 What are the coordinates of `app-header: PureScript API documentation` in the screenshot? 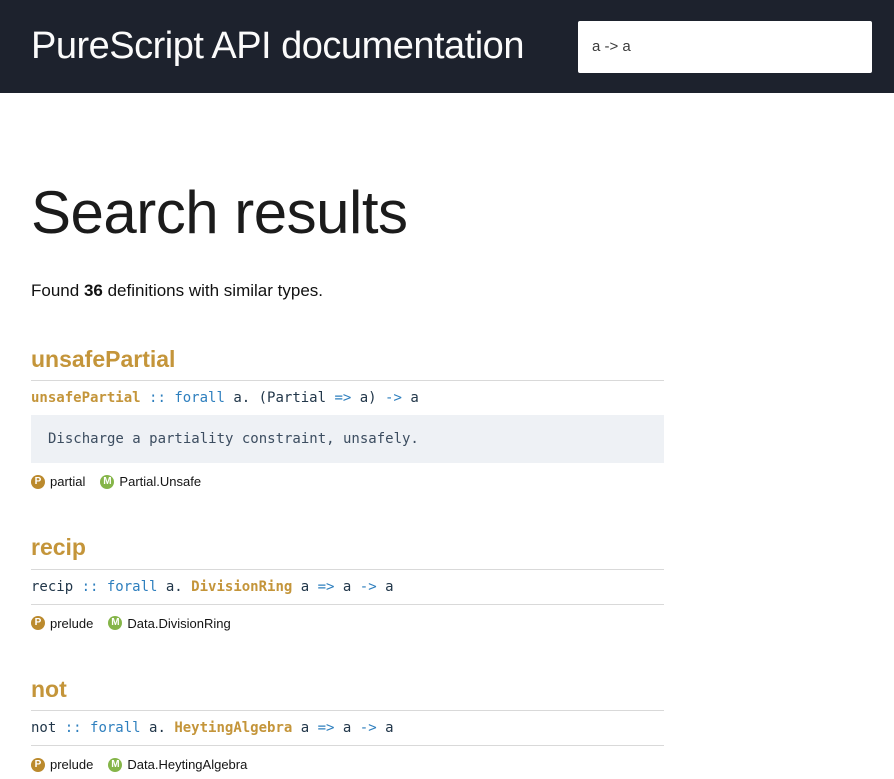 It's located at (447, 46).